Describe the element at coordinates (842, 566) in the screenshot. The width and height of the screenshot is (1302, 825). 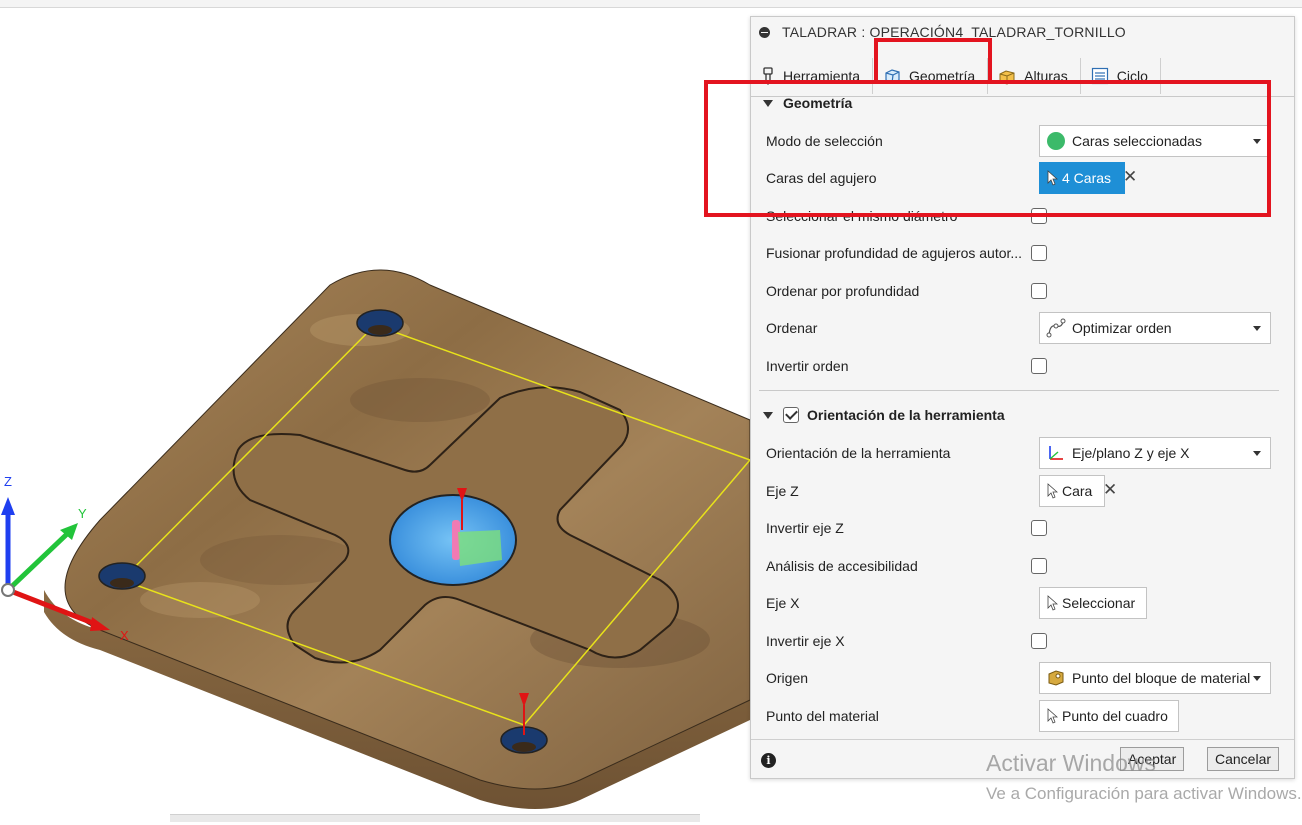
I see `field-label: Análisis de accesibilidad` at that location.